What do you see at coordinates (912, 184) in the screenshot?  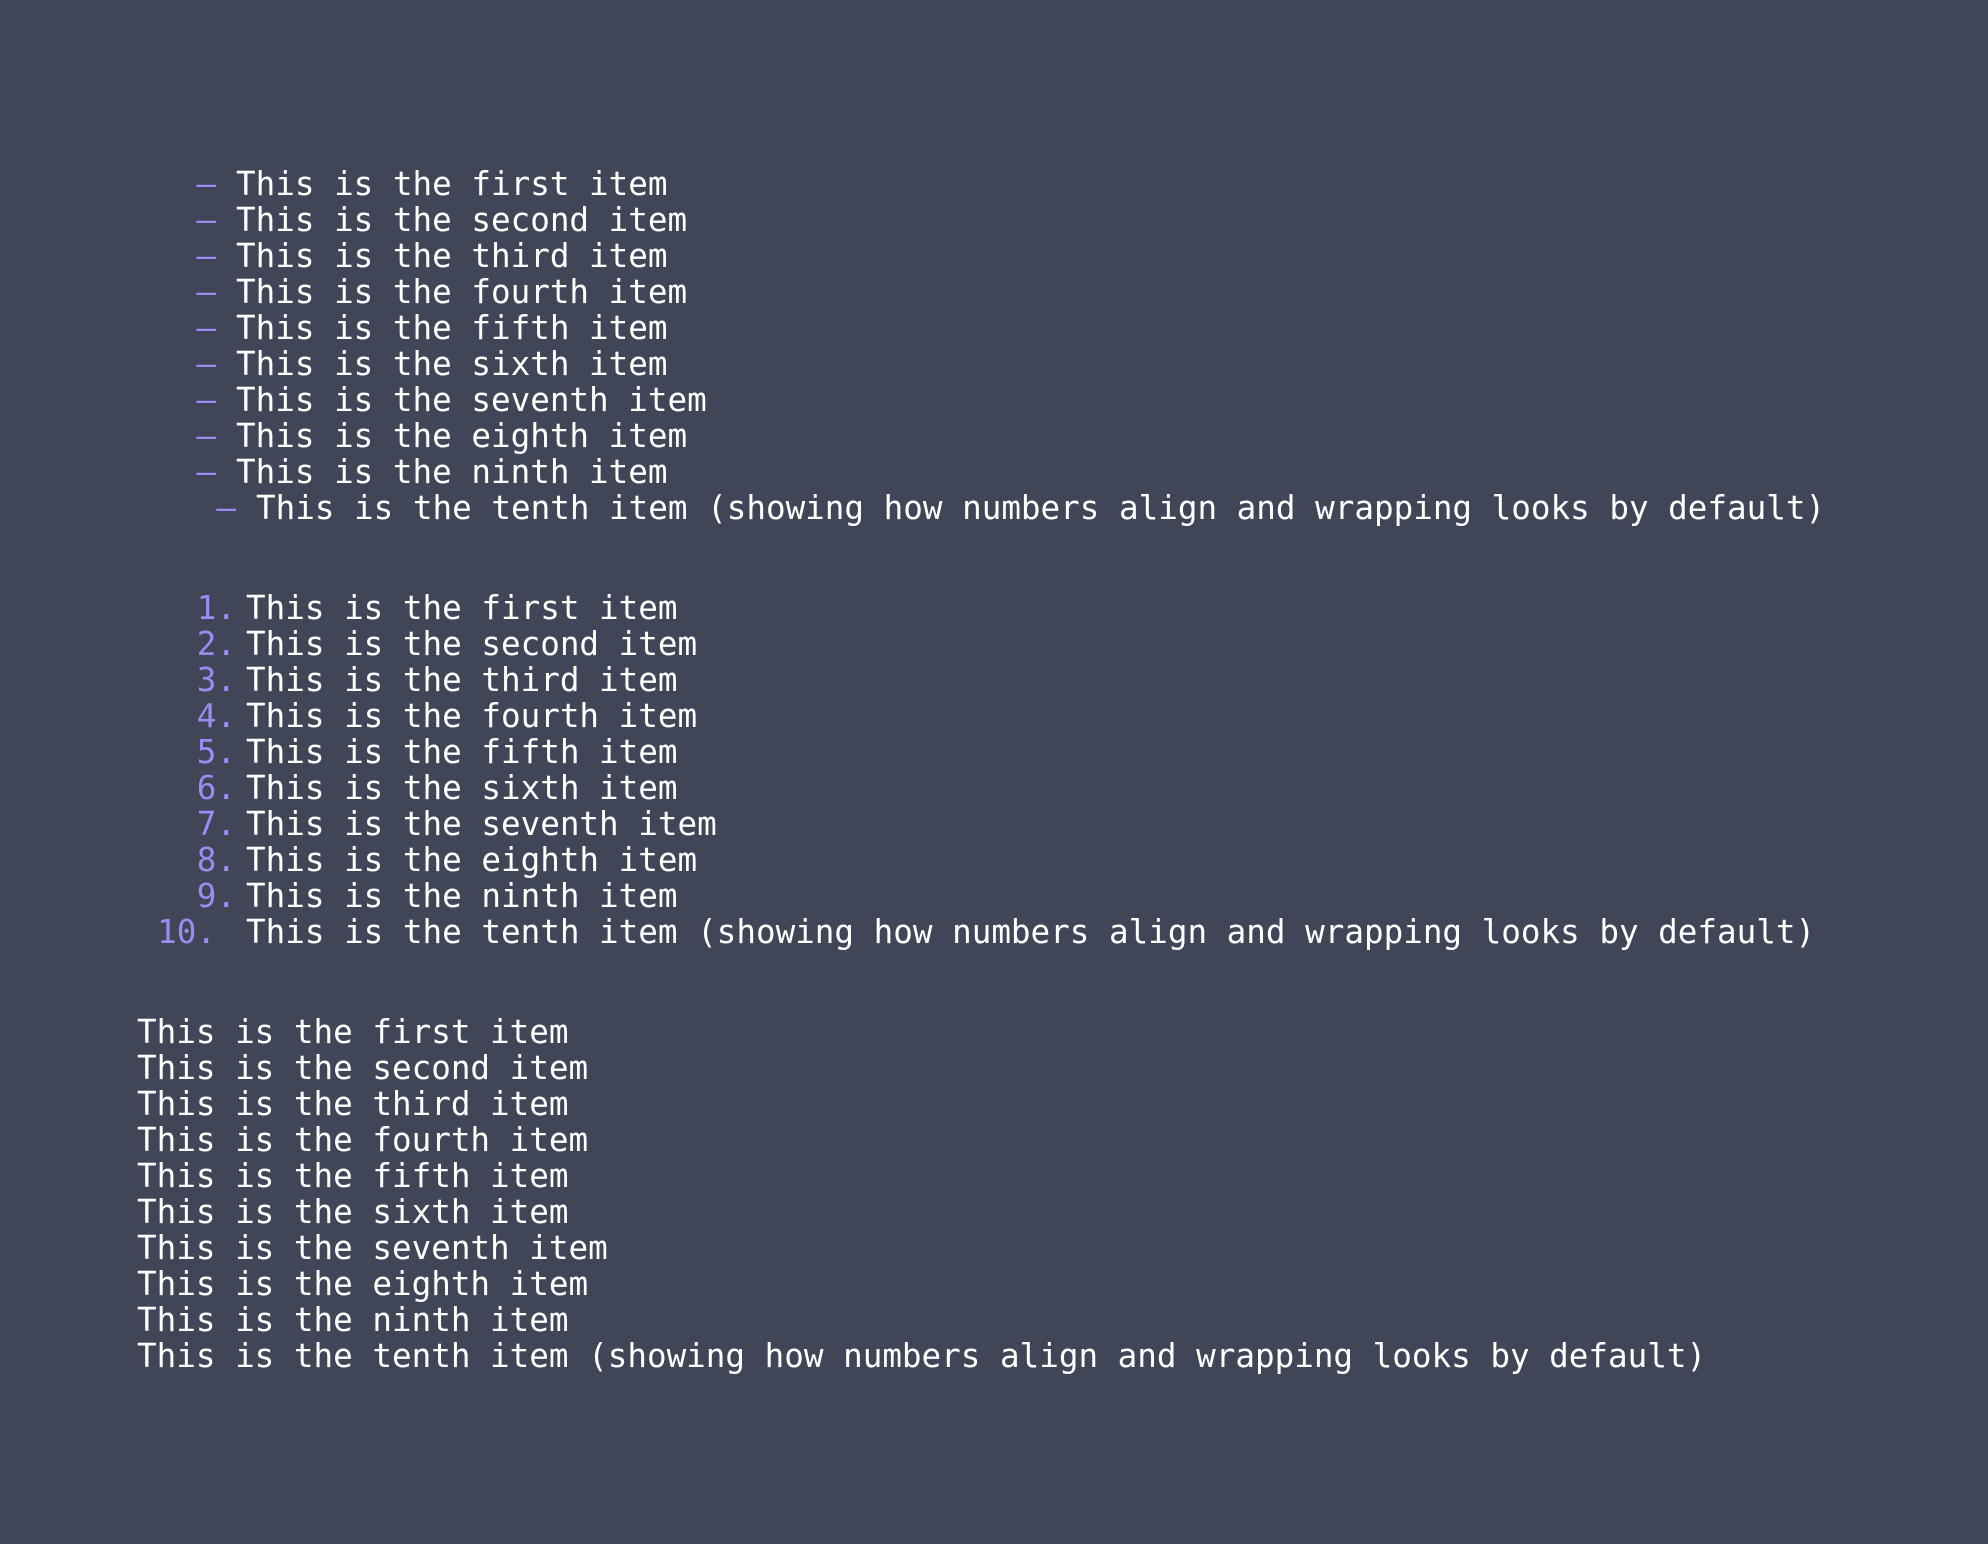 I see `bullet-list-item: — This is the first item` at bounding box center [912, 184].